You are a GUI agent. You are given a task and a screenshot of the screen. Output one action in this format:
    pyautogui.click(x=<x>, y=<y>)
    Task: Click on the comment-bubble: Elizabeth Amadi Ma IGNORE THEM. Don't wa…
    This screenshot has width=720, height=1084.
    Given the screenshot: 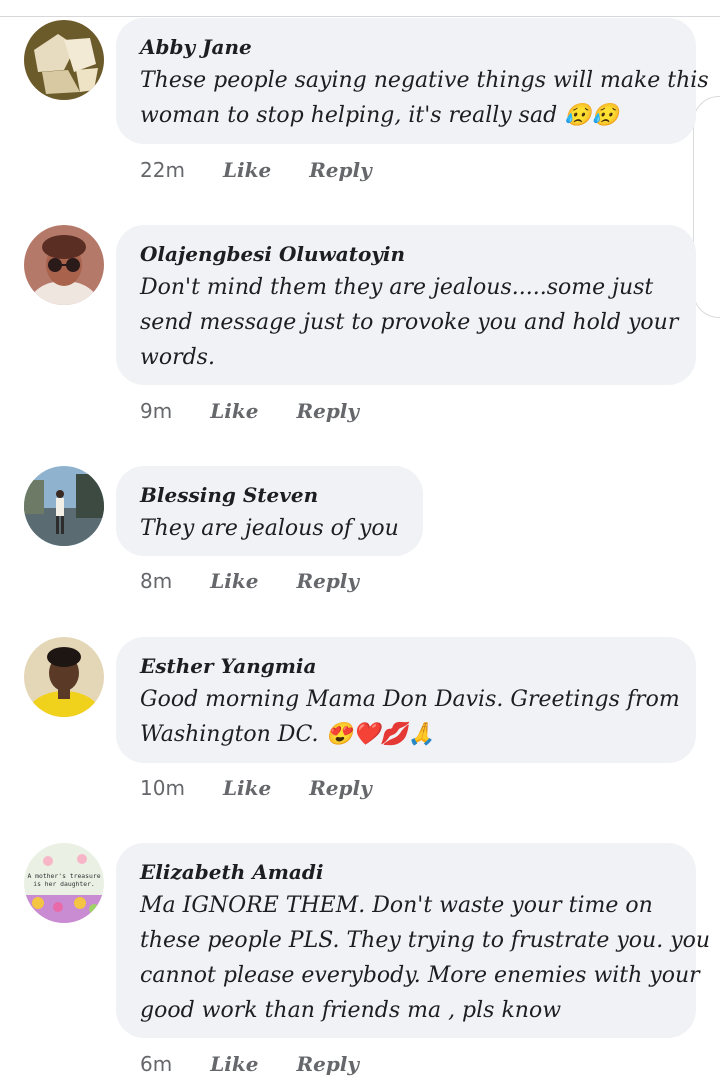 What is the action you would take?
    pyautogui.click(x=413, y=940)
    